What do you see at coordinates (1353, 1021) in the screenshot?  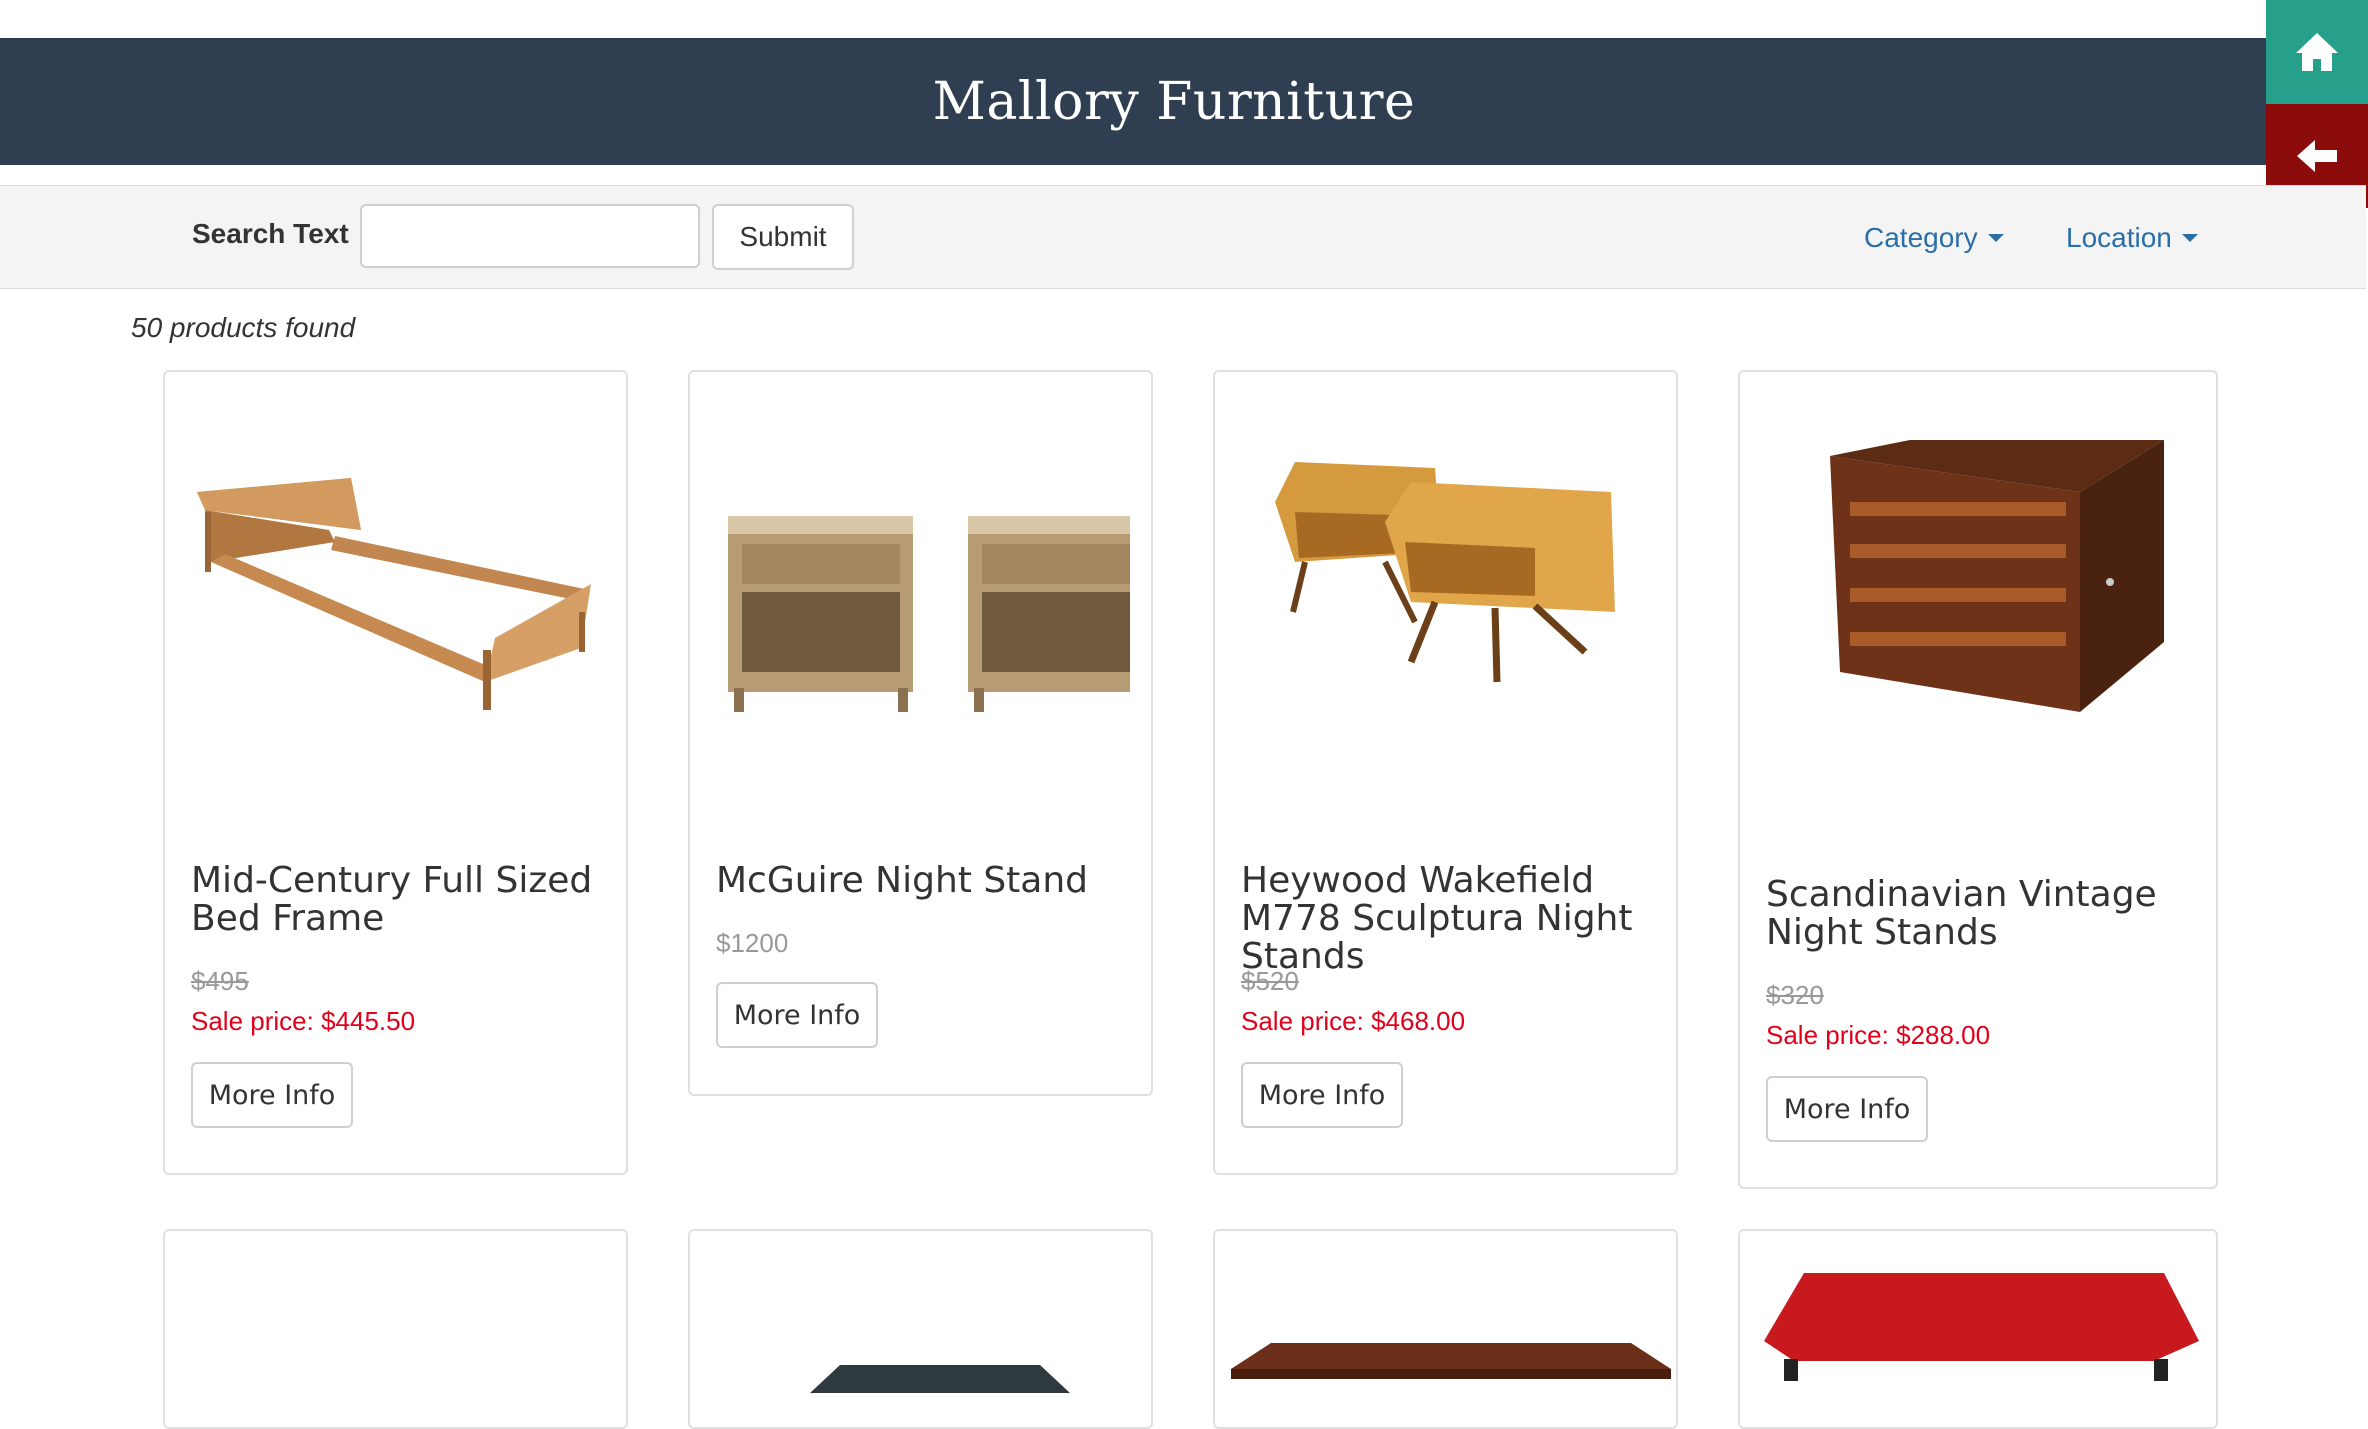 I see `sale-price: Sale price: $468.00` at bounding box center [1353, 1021].